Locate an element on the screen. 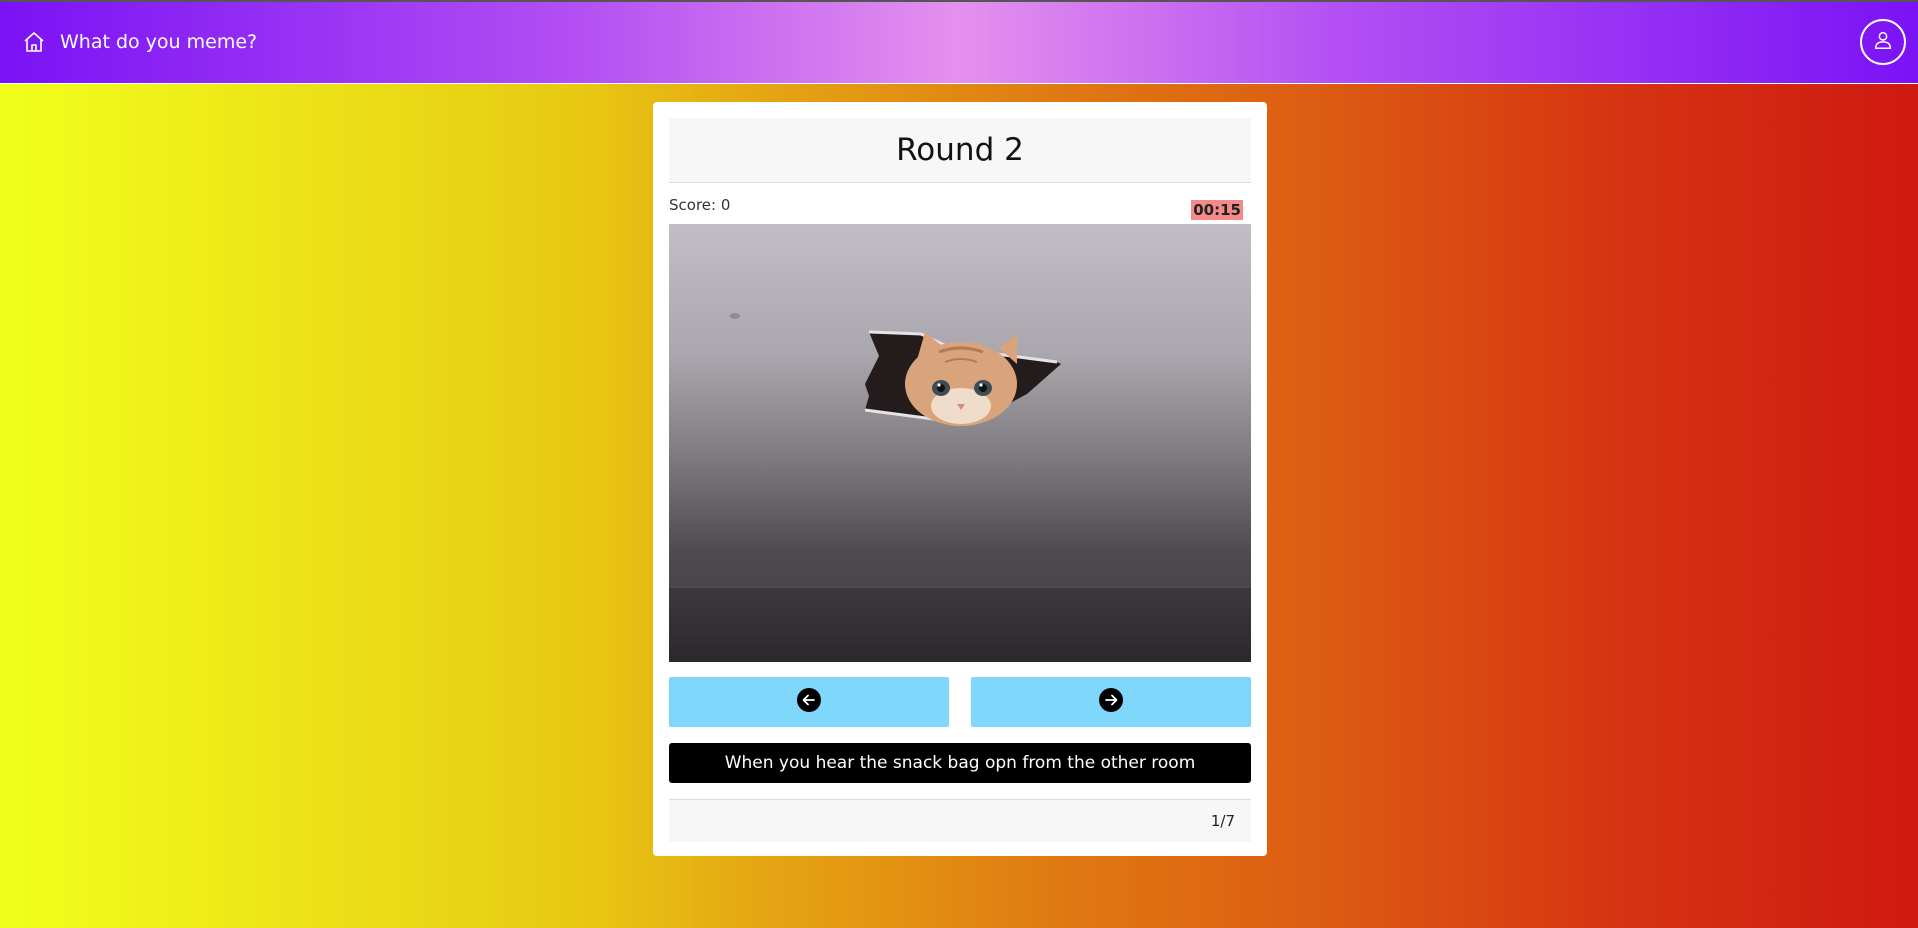 The image size is (1918, 928). card-footer: 1/7 is located at coordinates (960, 820).